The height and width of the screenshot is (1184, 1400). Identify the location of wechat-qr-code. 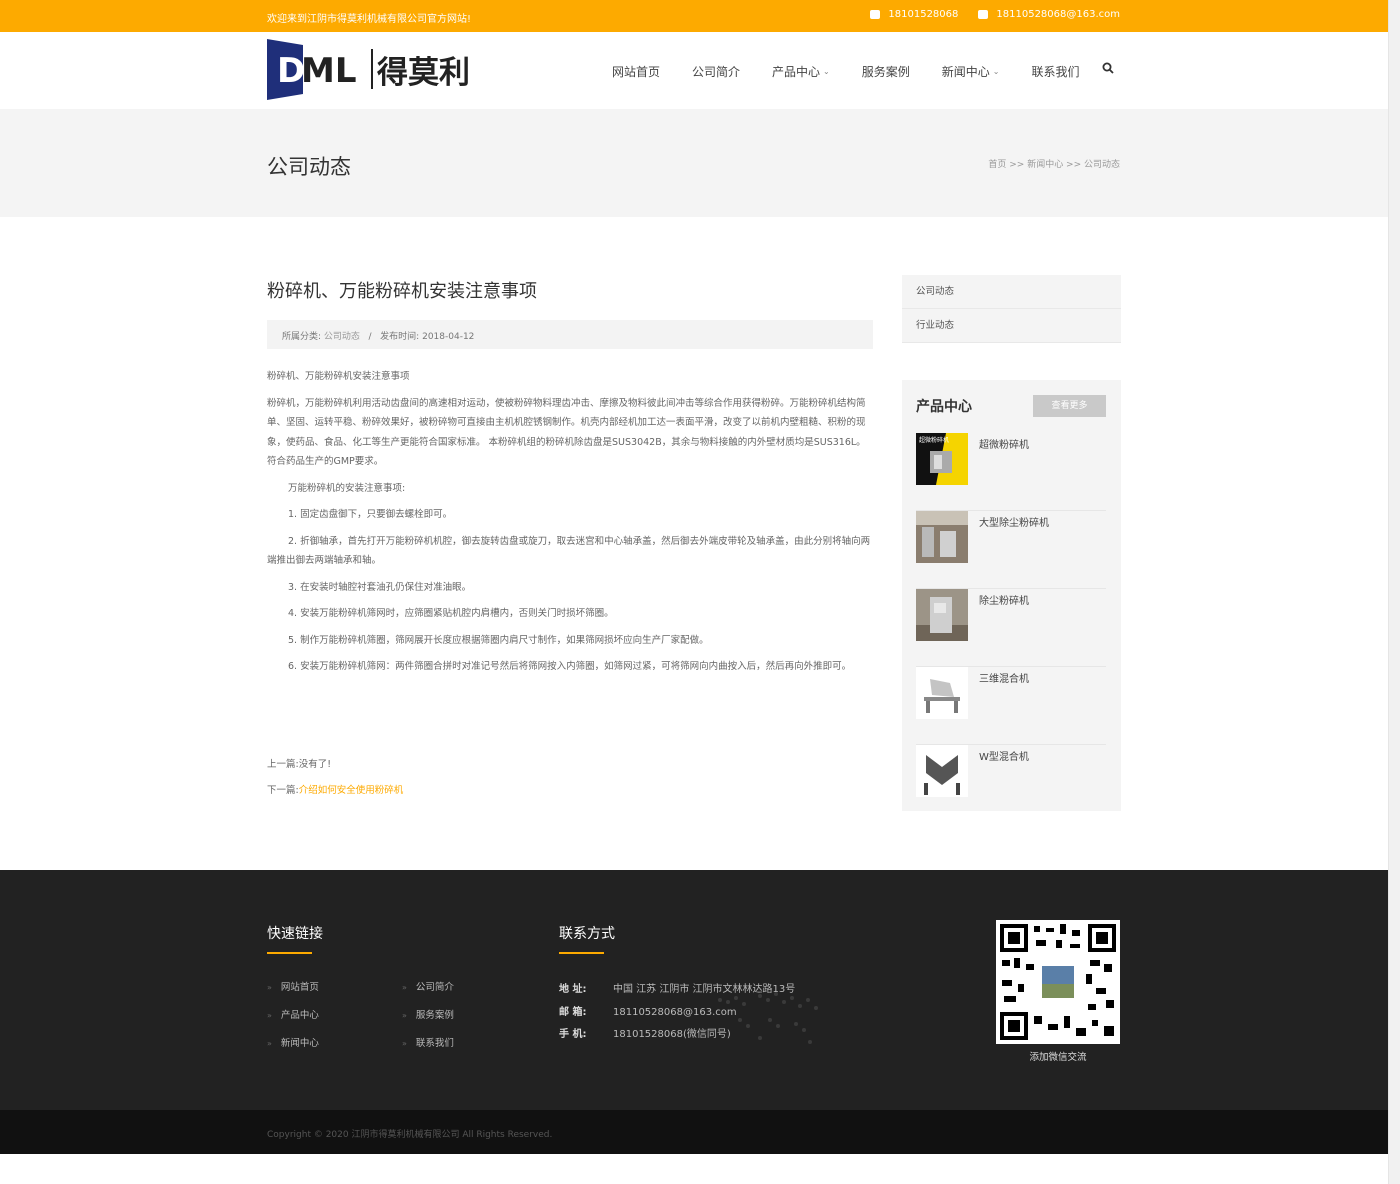
(1058, 982).